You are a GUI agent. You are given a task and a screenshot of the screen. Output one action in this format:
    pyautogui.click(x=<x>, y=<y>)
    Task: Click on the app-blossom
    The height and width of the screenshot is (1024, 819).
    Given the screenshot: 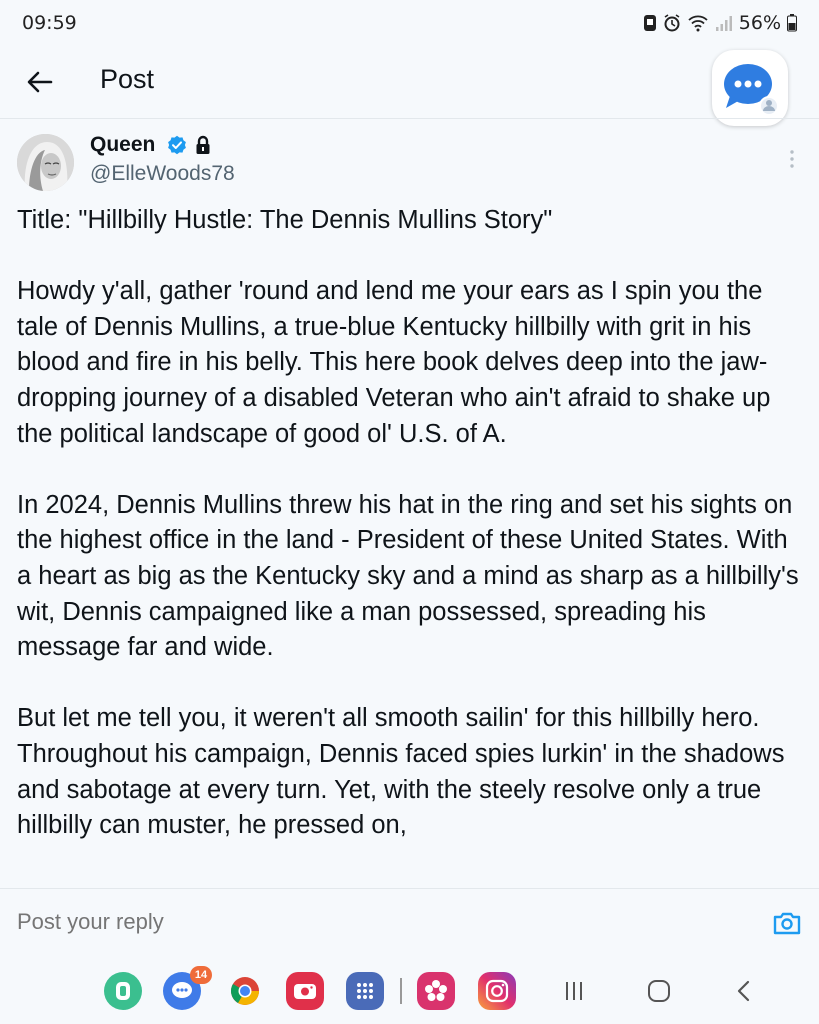 What is the action you would take?
    pyautogui.click(x=436, y=991)
    